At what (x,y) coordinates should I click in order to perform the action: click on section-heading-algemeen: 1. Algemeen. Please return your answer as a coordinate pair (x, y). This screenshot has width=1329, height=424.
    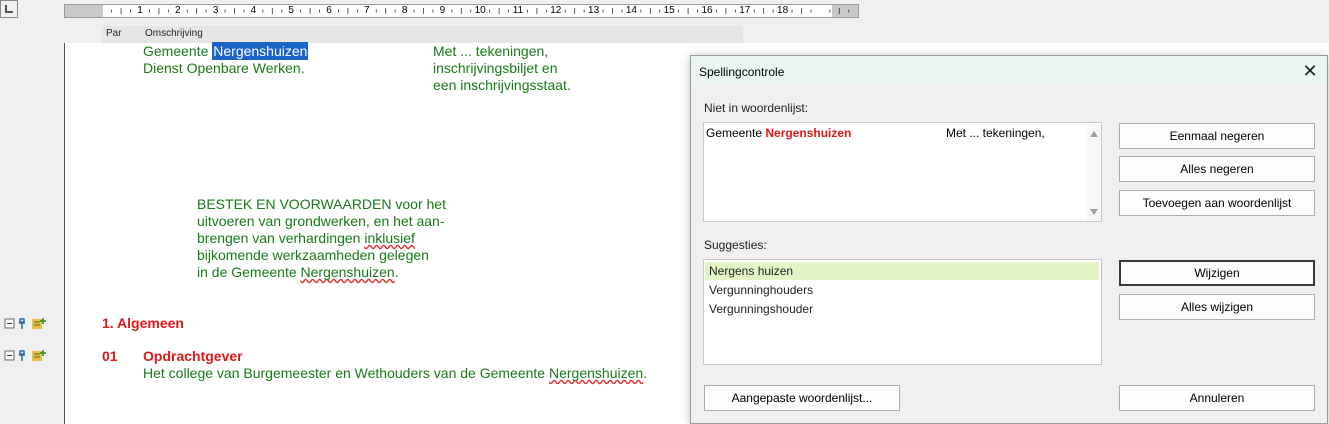
    Looking at the image, I should click on (143, 323).